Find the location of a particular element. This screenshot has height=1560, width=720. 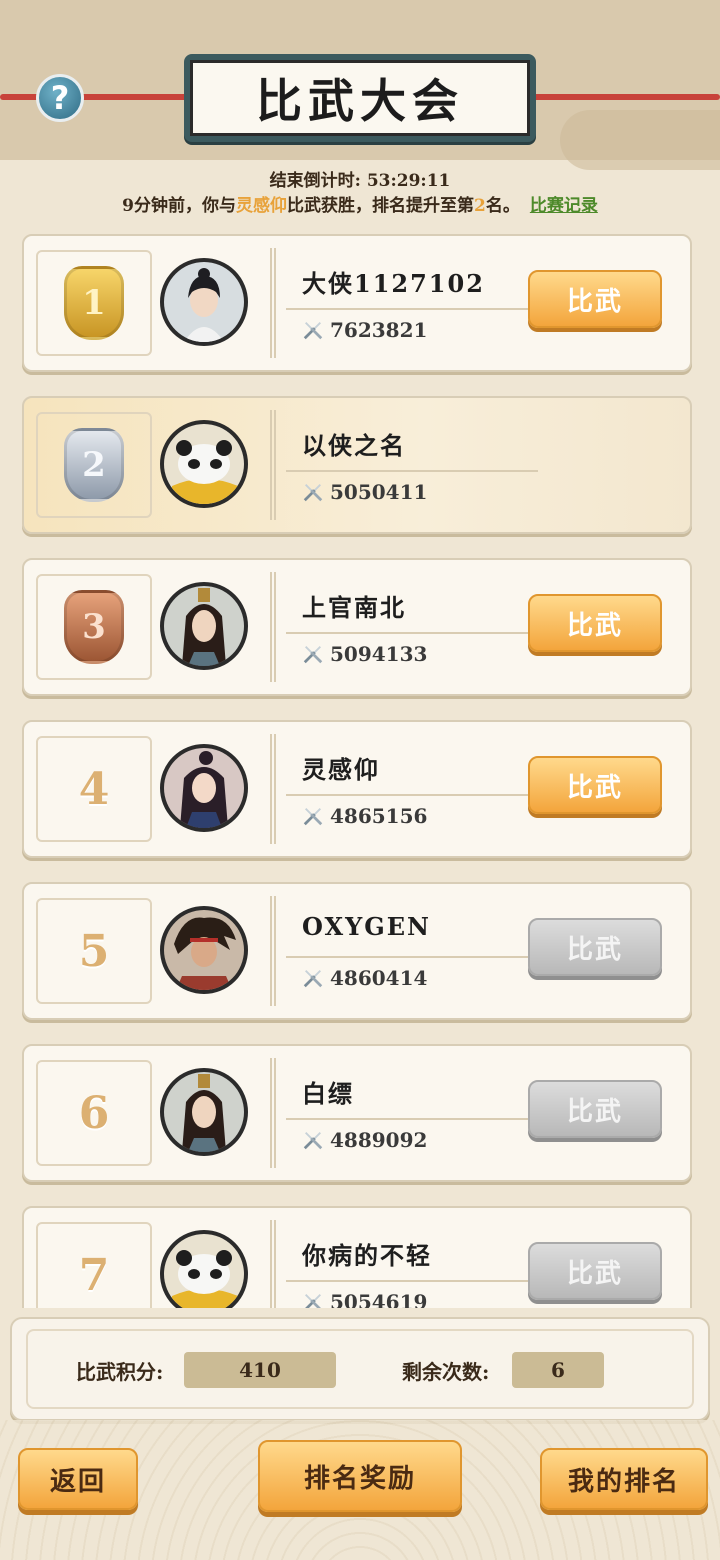

page-title: 比武大会 is located at coordinates (360, 98).